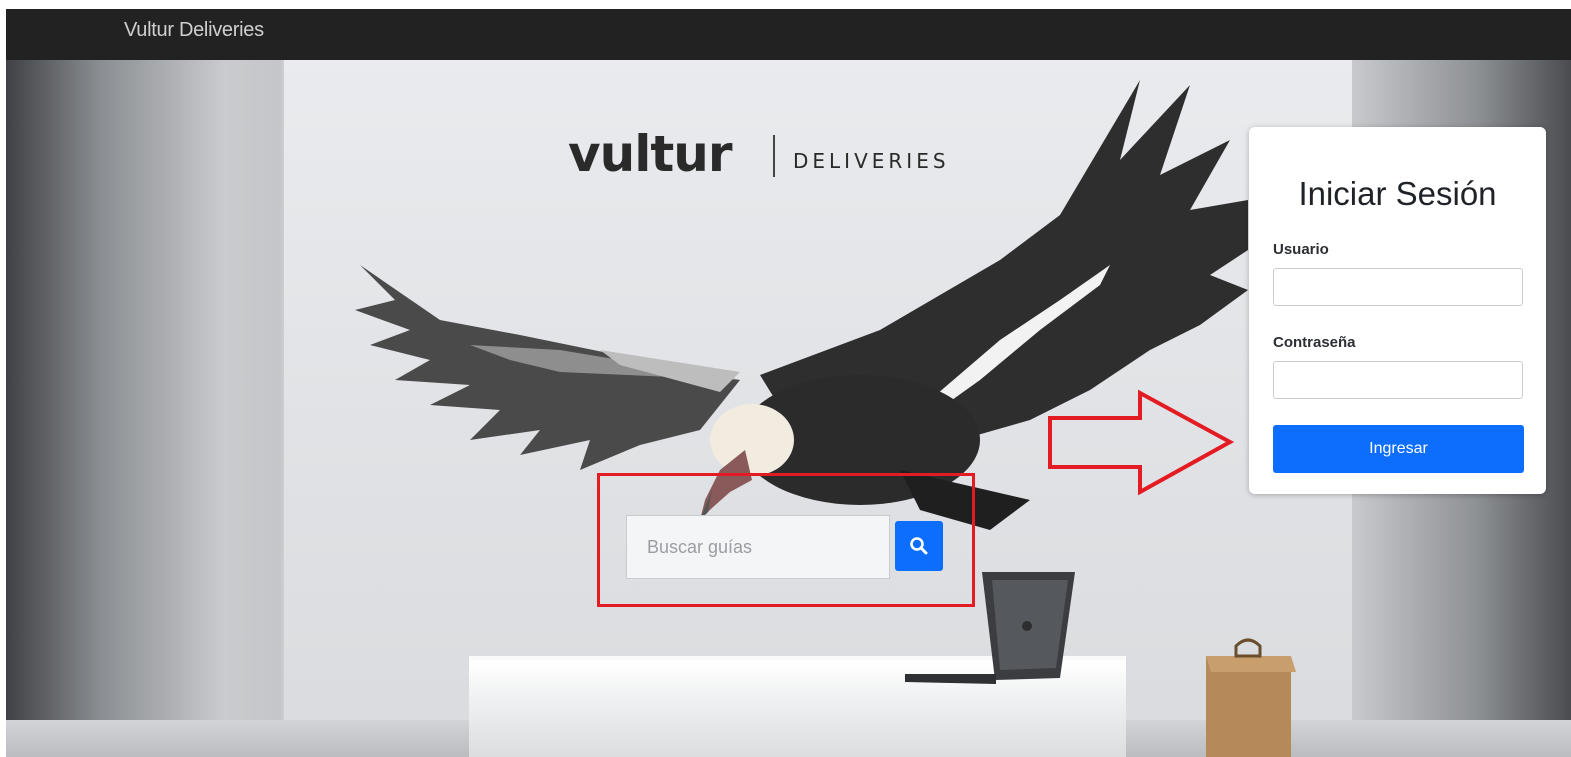 This screenshot has height=757, width=1571. I want to click on search-field-wrapper, so click(758, 547).